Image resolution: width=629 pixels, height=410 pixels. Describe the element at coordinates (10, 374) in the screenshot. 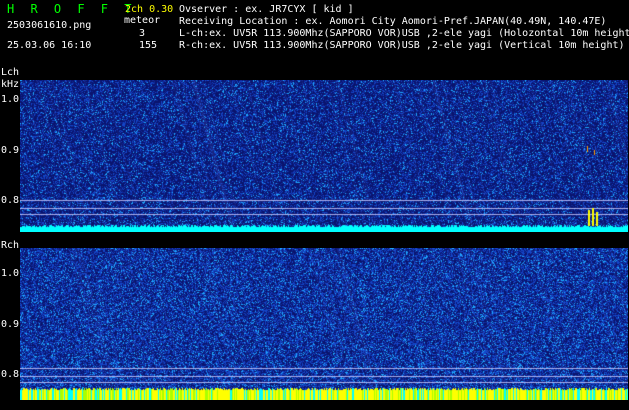

I see `rch-ytick-3: 0.8` at that location.